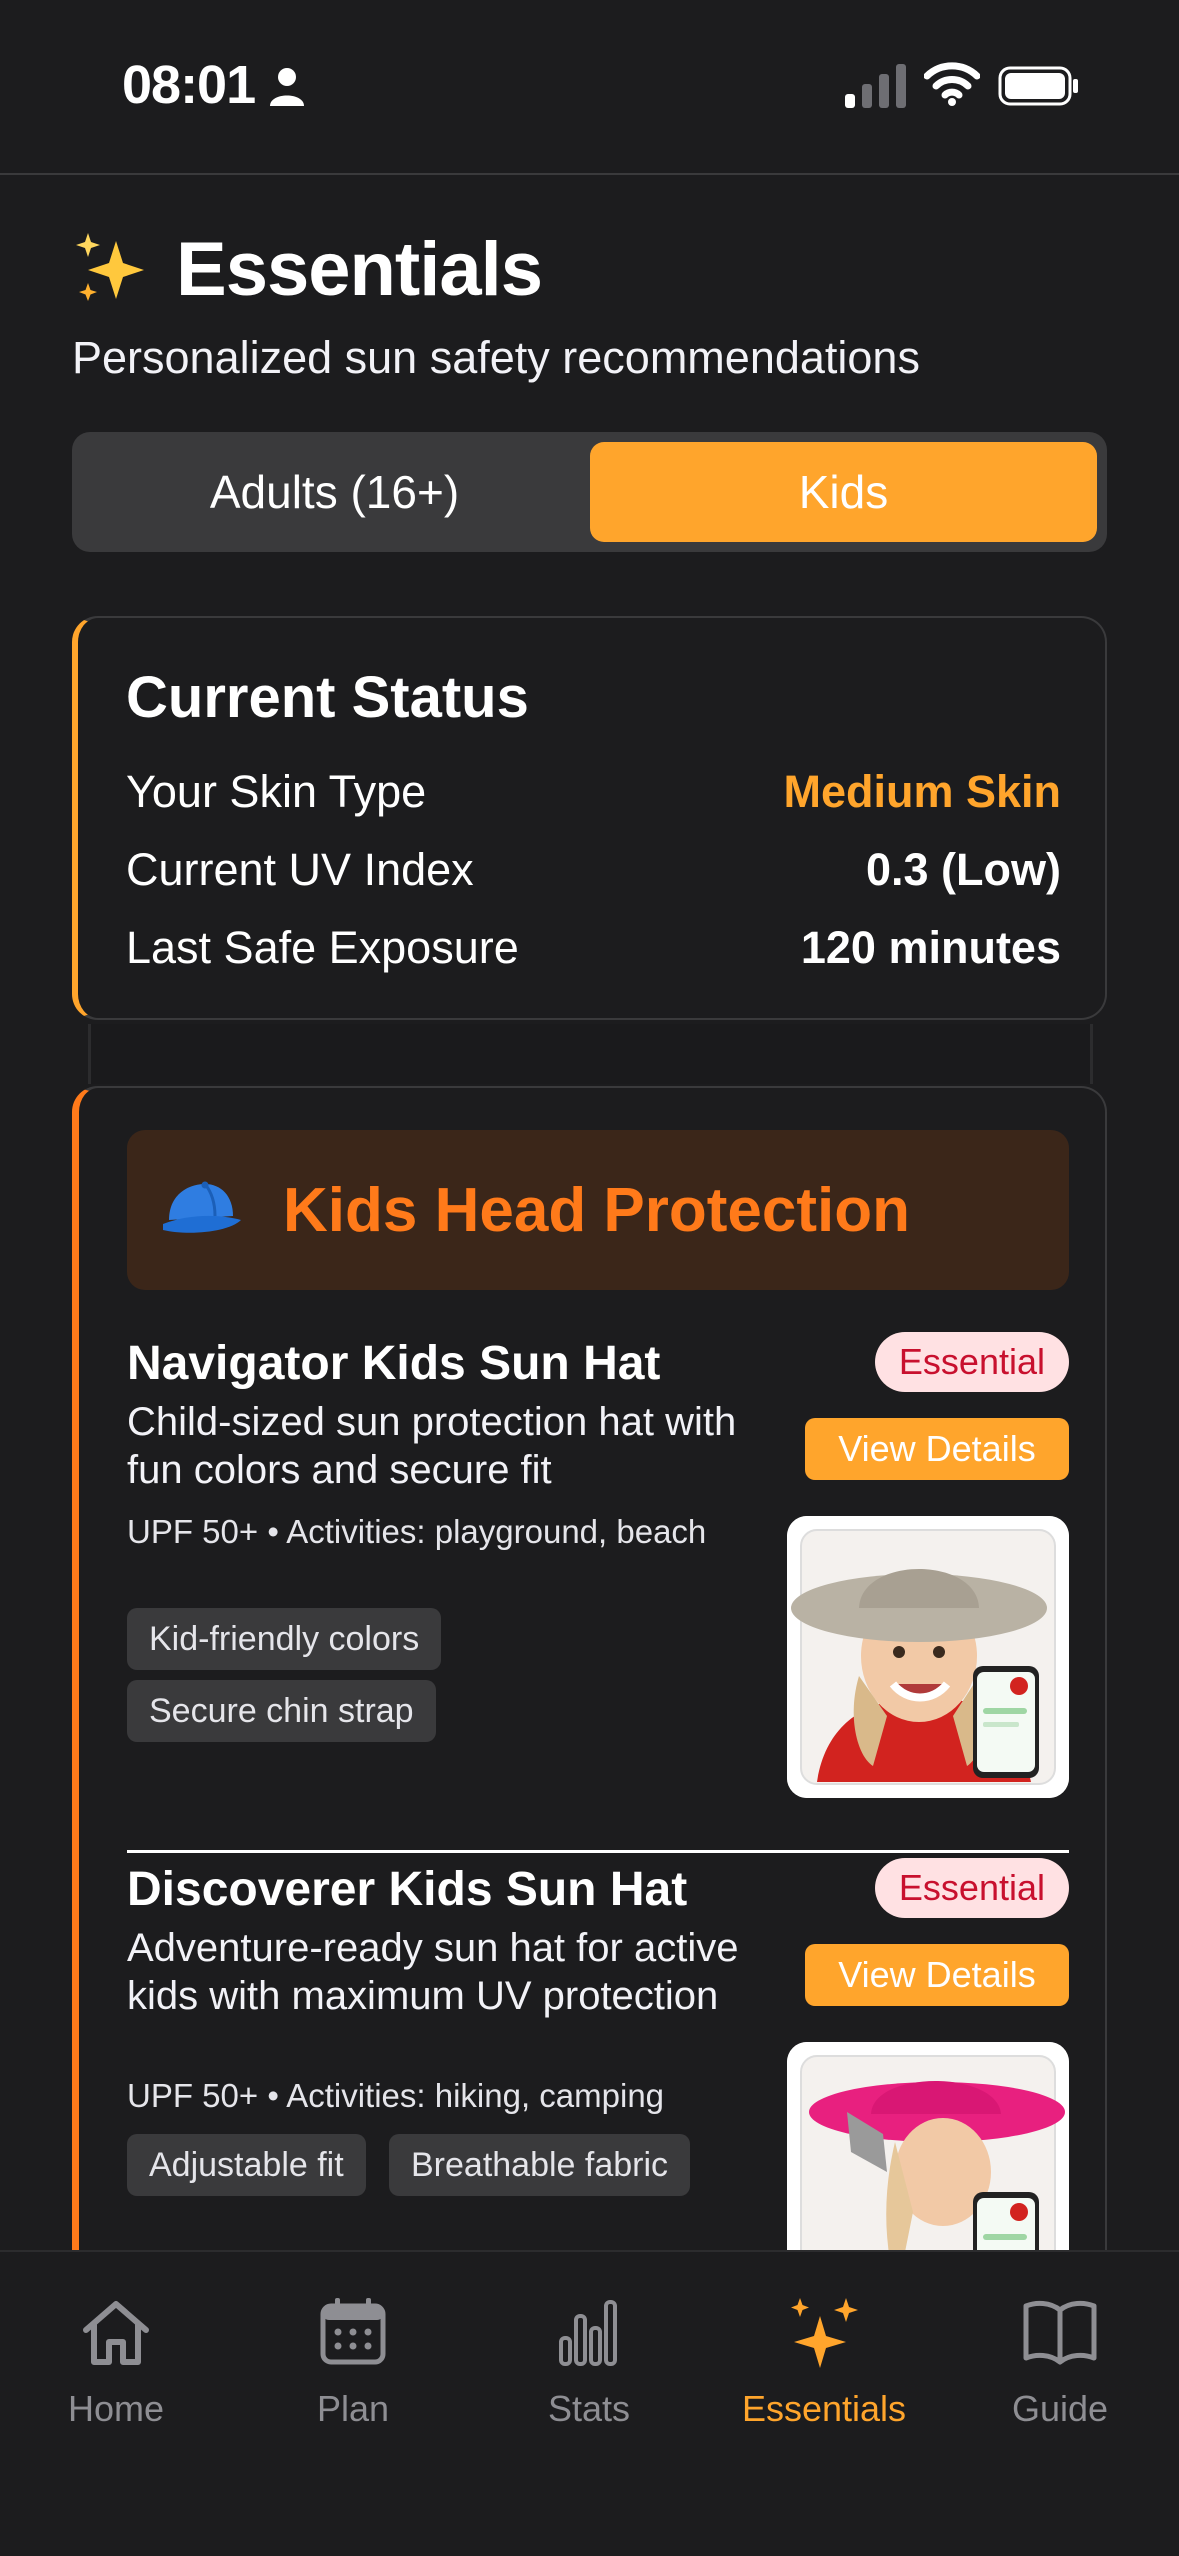 This screenshot has width=1179, height=2556. I want to click on category-banner: Kids Head Protection, so click(598, 1210).